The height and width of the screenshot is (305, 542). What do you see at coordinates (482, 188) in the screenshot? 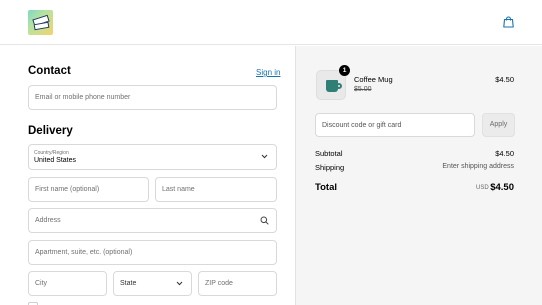
I see `total-currency: USD` at bounding box center [482, 188].